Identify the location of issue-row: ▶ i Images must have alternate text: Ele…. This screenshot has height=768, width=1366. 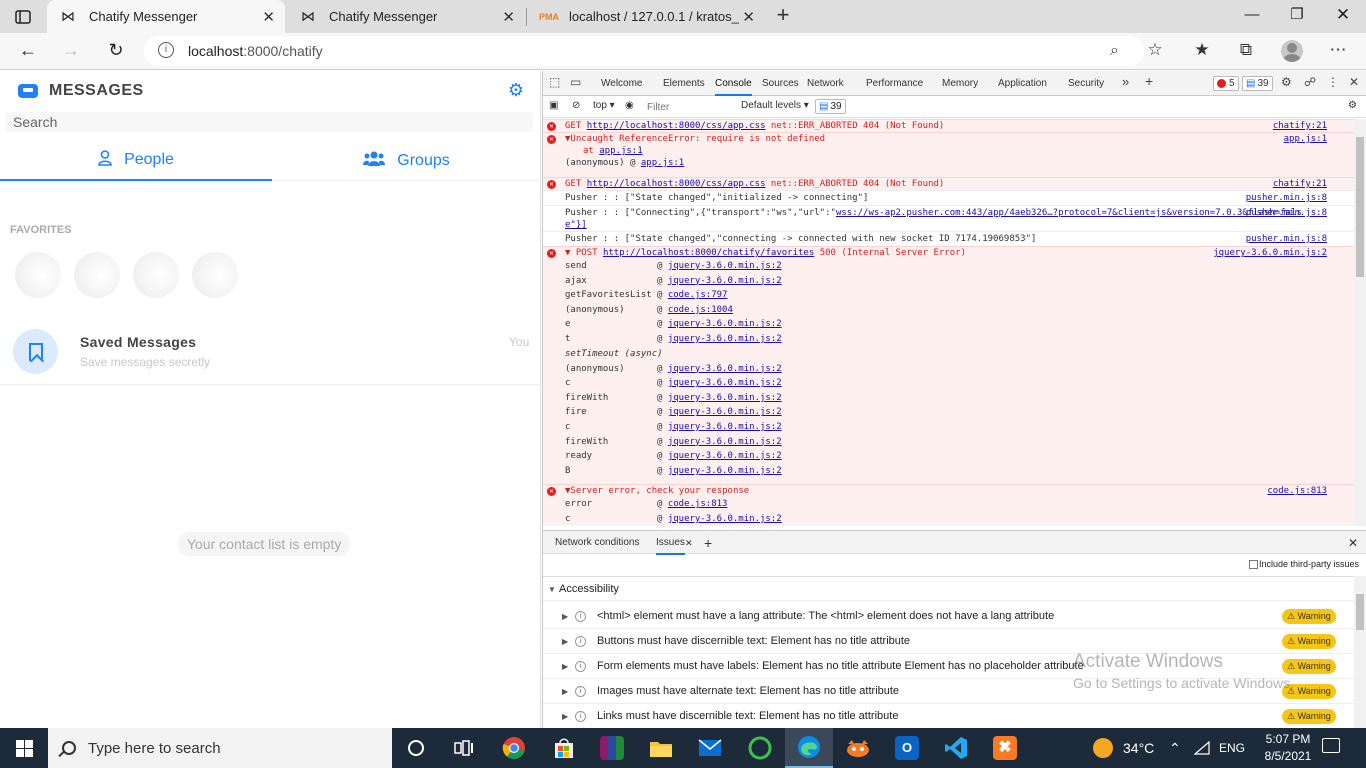
(949, 691).